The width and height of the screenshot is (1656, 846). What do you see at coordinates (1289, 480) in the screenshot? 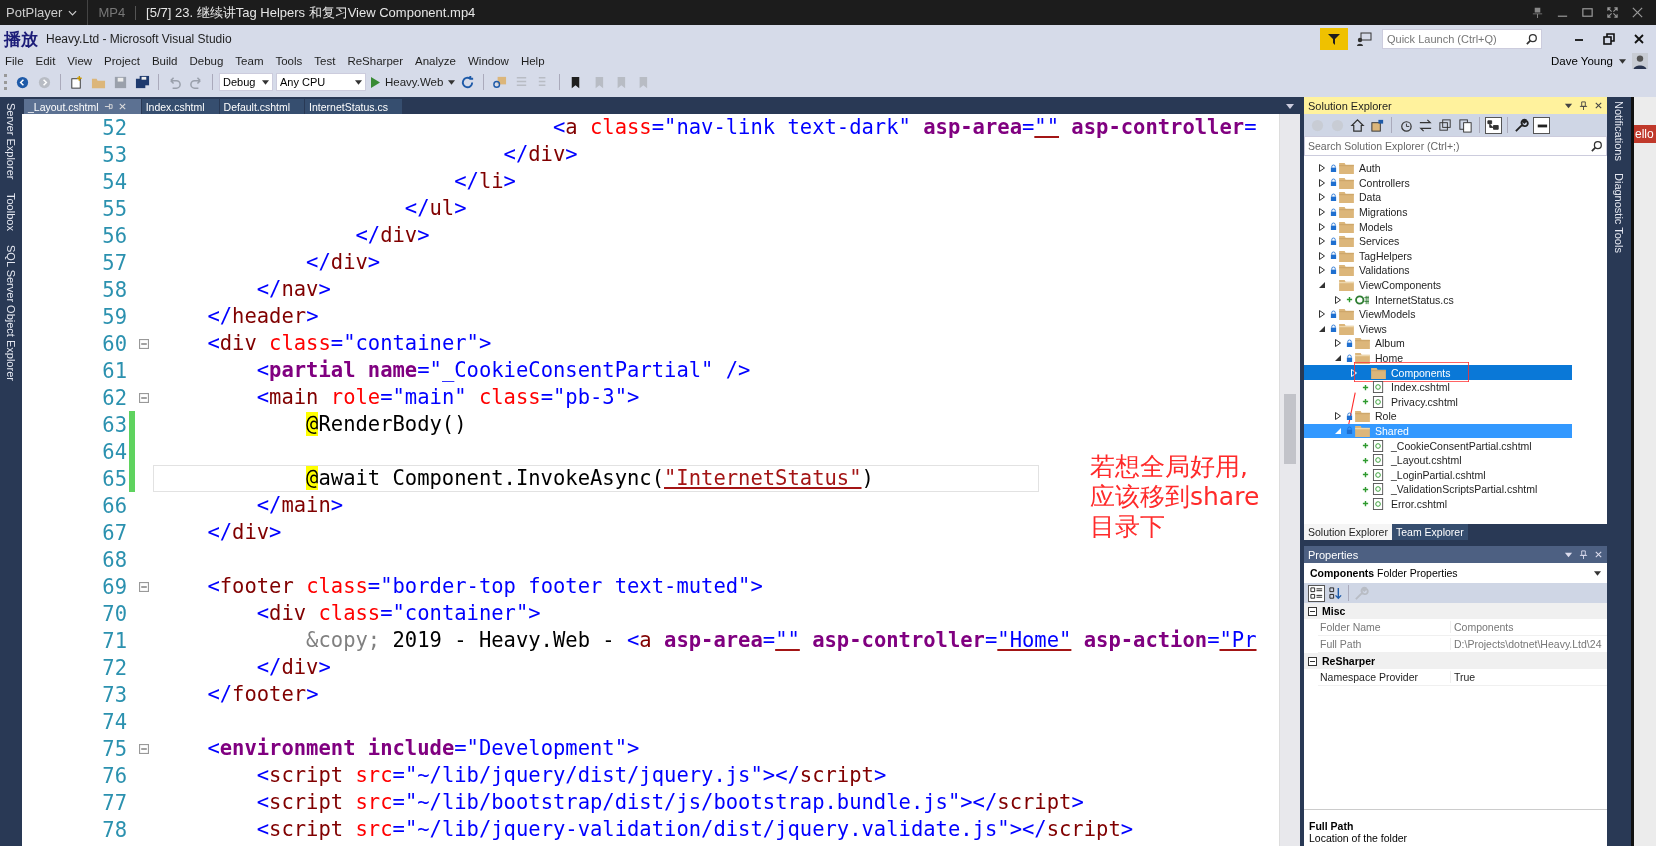
I see `scrollbar` at bounding box center [1289, 480].